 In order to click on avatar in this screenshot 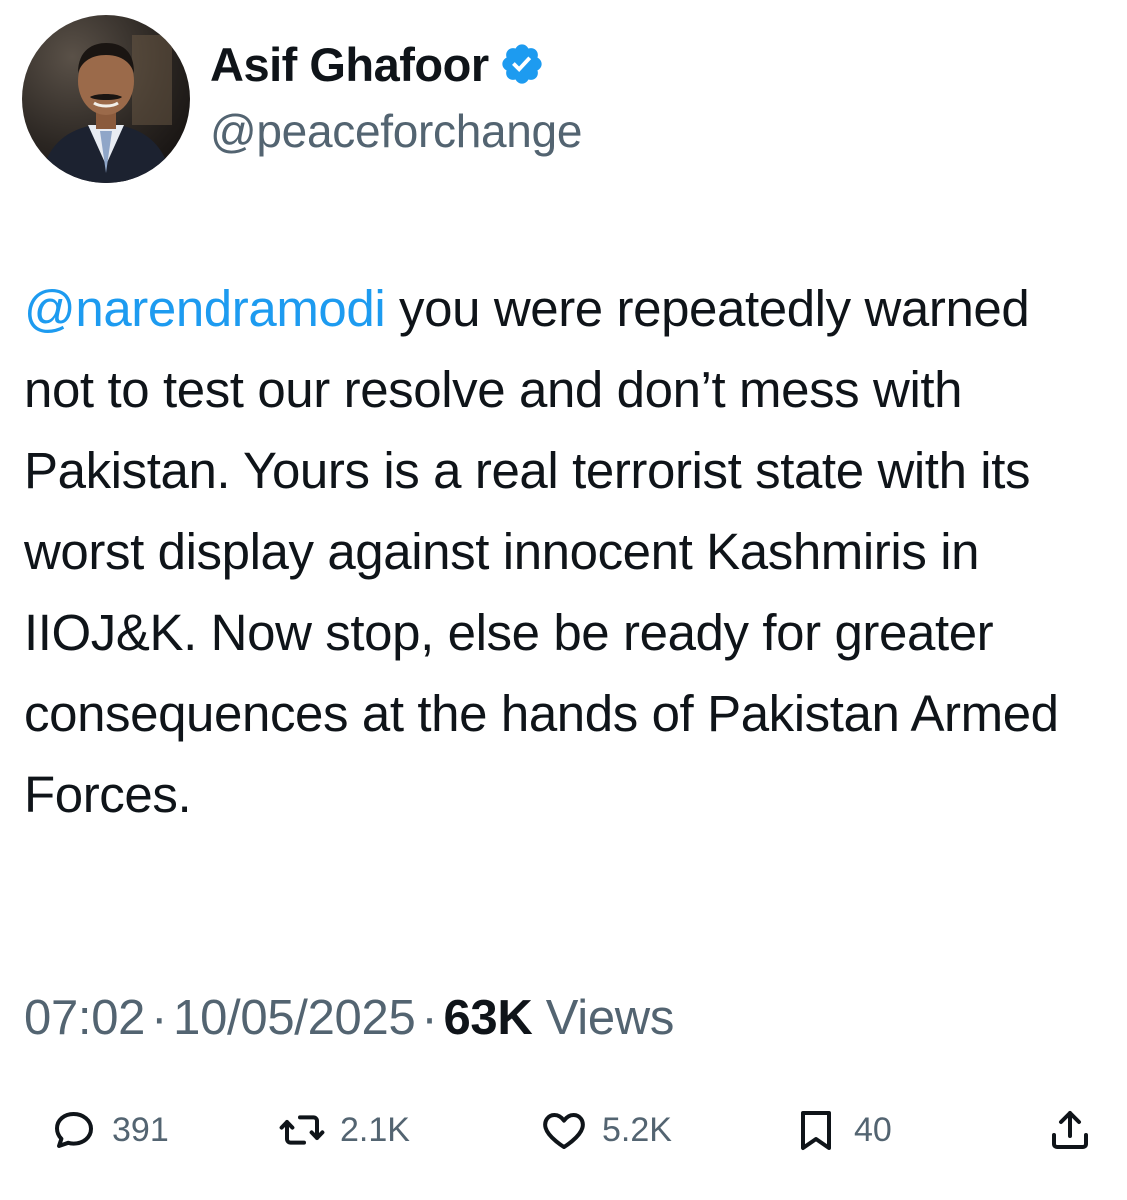, I will do `click(106, 99)`.